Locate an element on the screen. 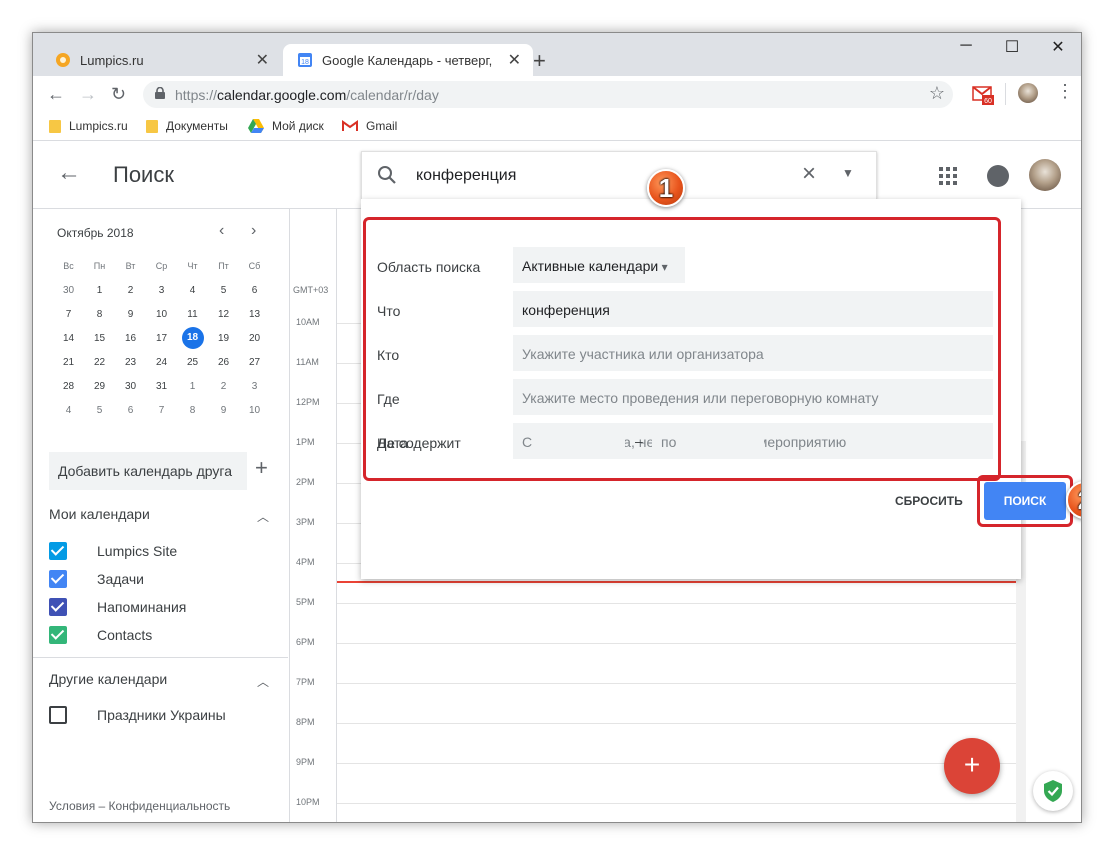 The height and width of the screenshot is (855, 1114). bookmark-lumpics: Lumpics.ru is located at coordinates (88, 126).